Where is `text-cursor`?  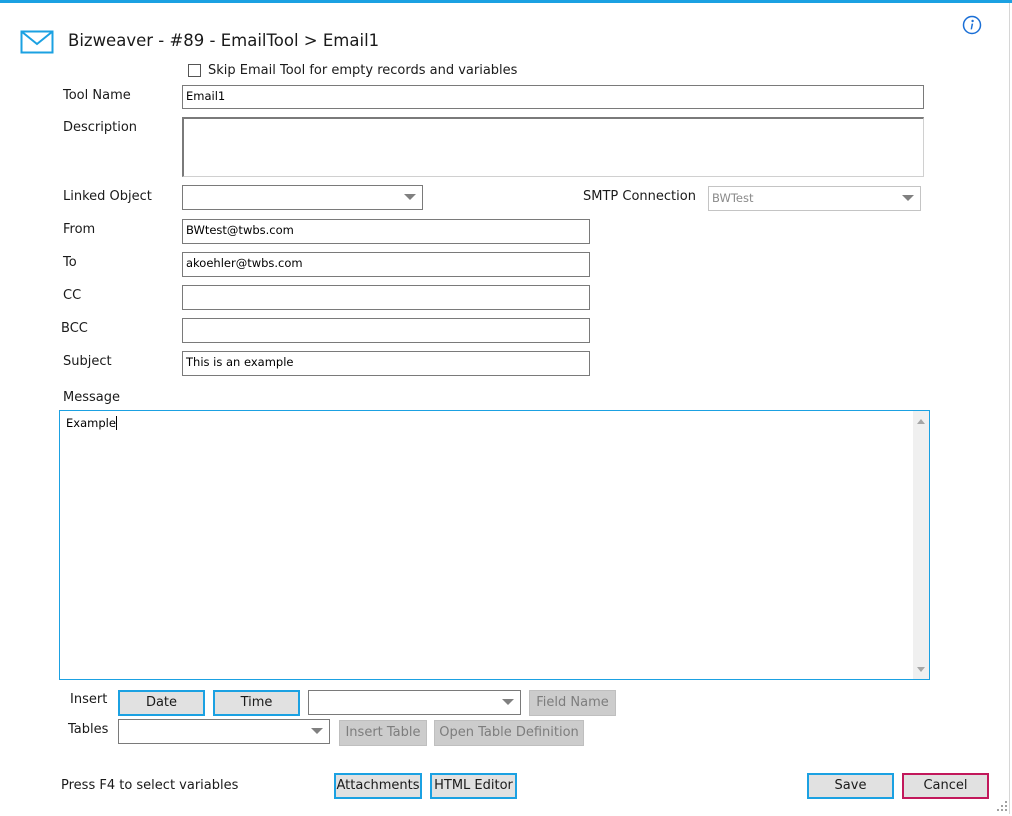
text-cursor is located at coordinates (116, 423).